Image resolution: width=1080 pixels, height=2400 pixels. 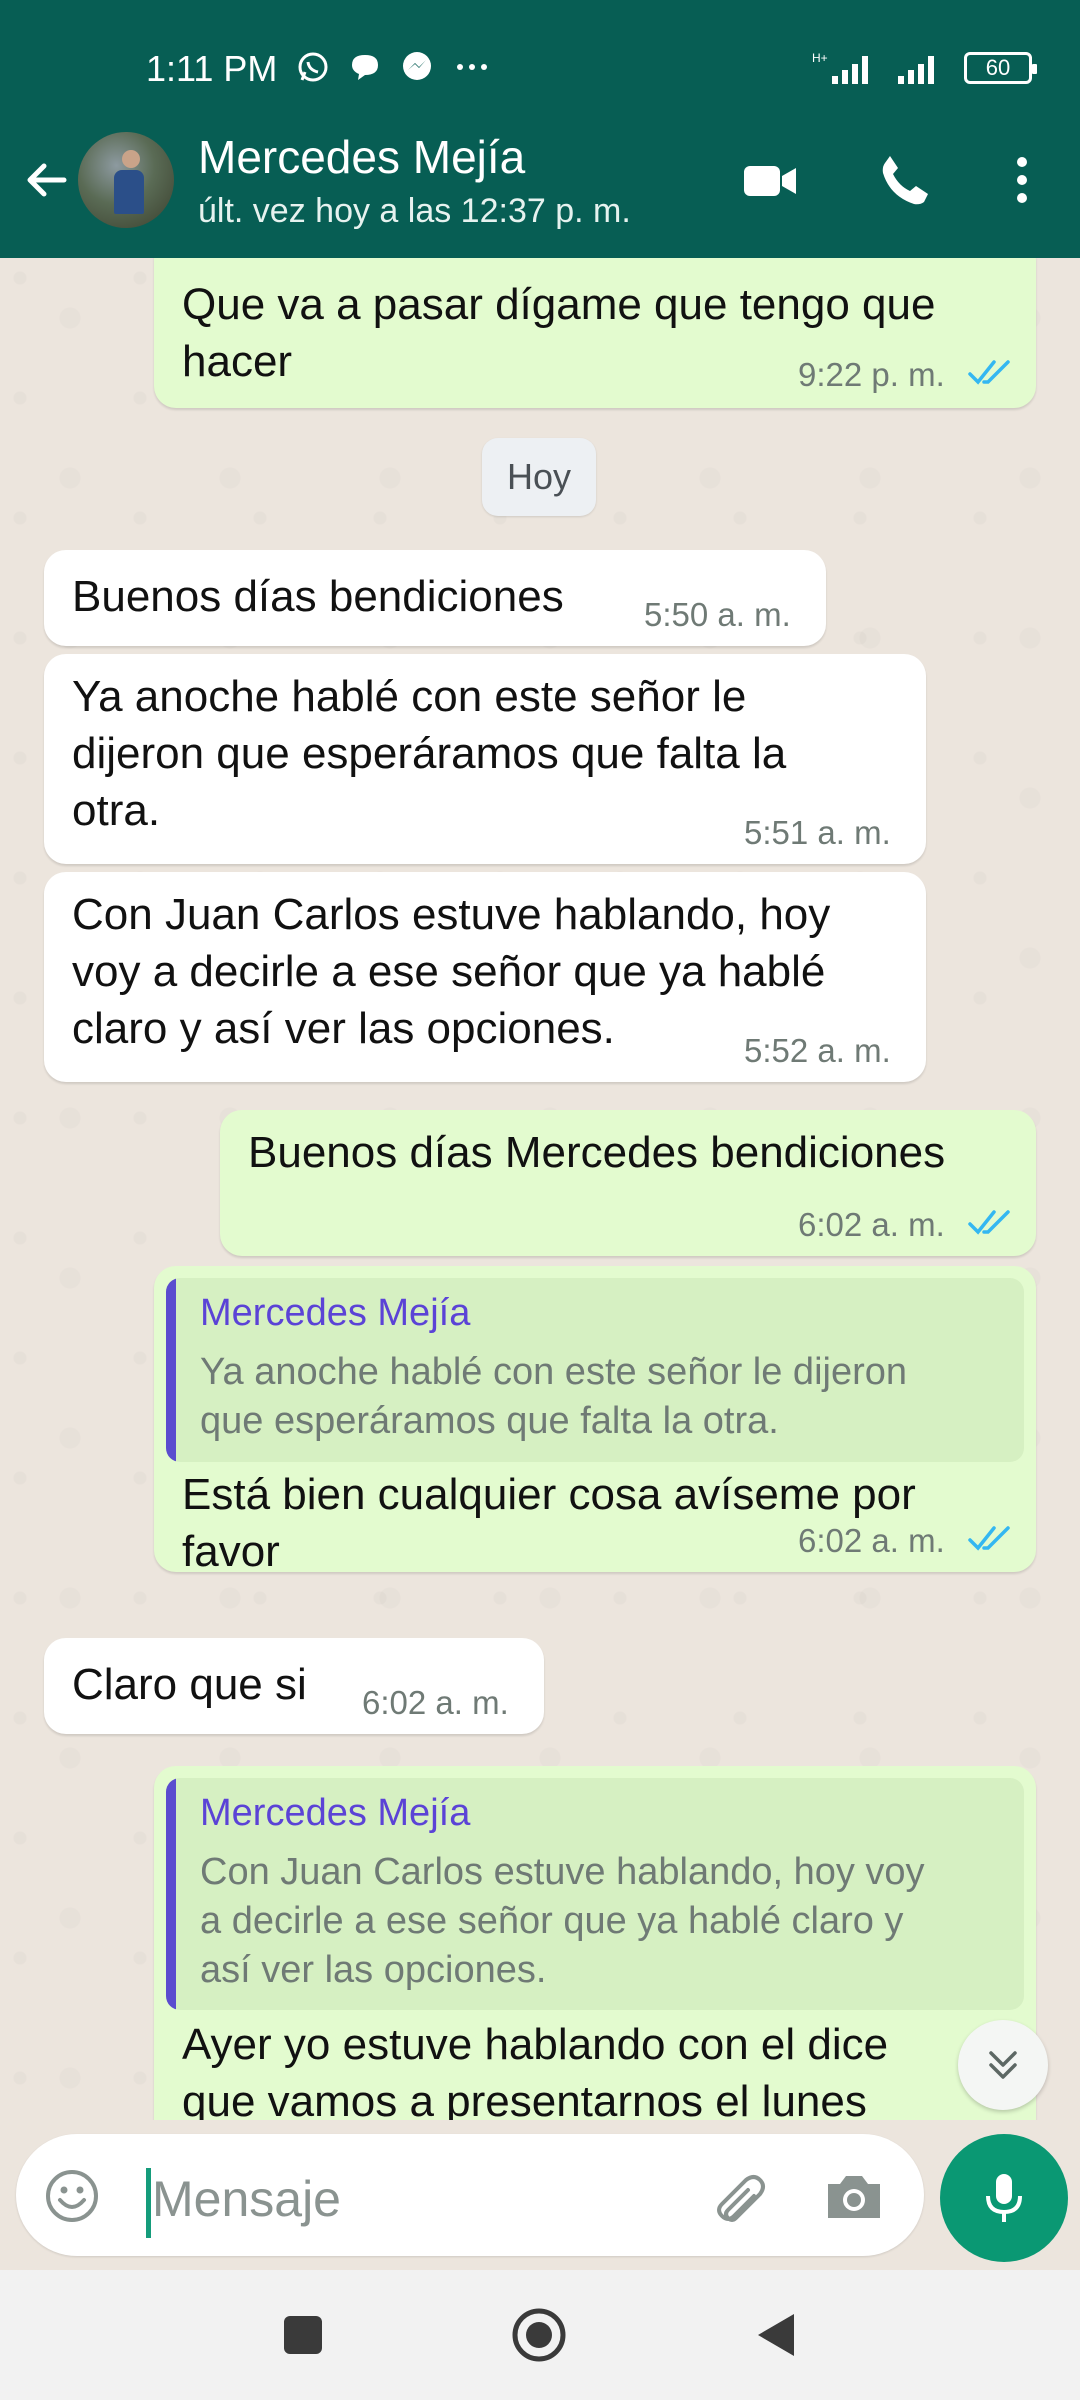 I want to click on system-navigation-bar, so click(x=540, y=2335).